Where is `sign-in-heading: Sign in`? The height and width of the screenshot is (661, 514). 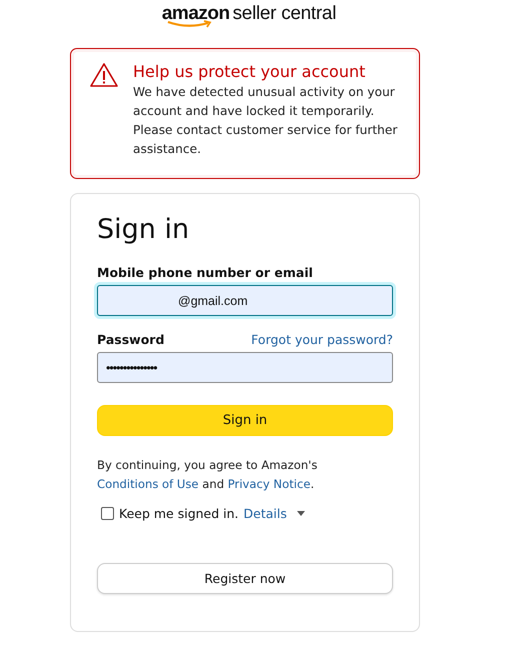
sign-in-heading: Sign in is located at coordinates (143, 230).